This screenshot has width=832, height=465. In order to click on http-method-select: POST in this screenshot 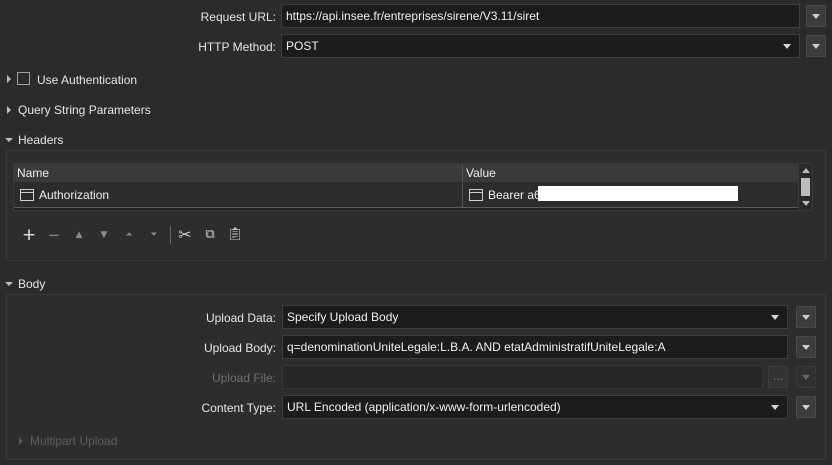, I will do `click(540, 46)`.